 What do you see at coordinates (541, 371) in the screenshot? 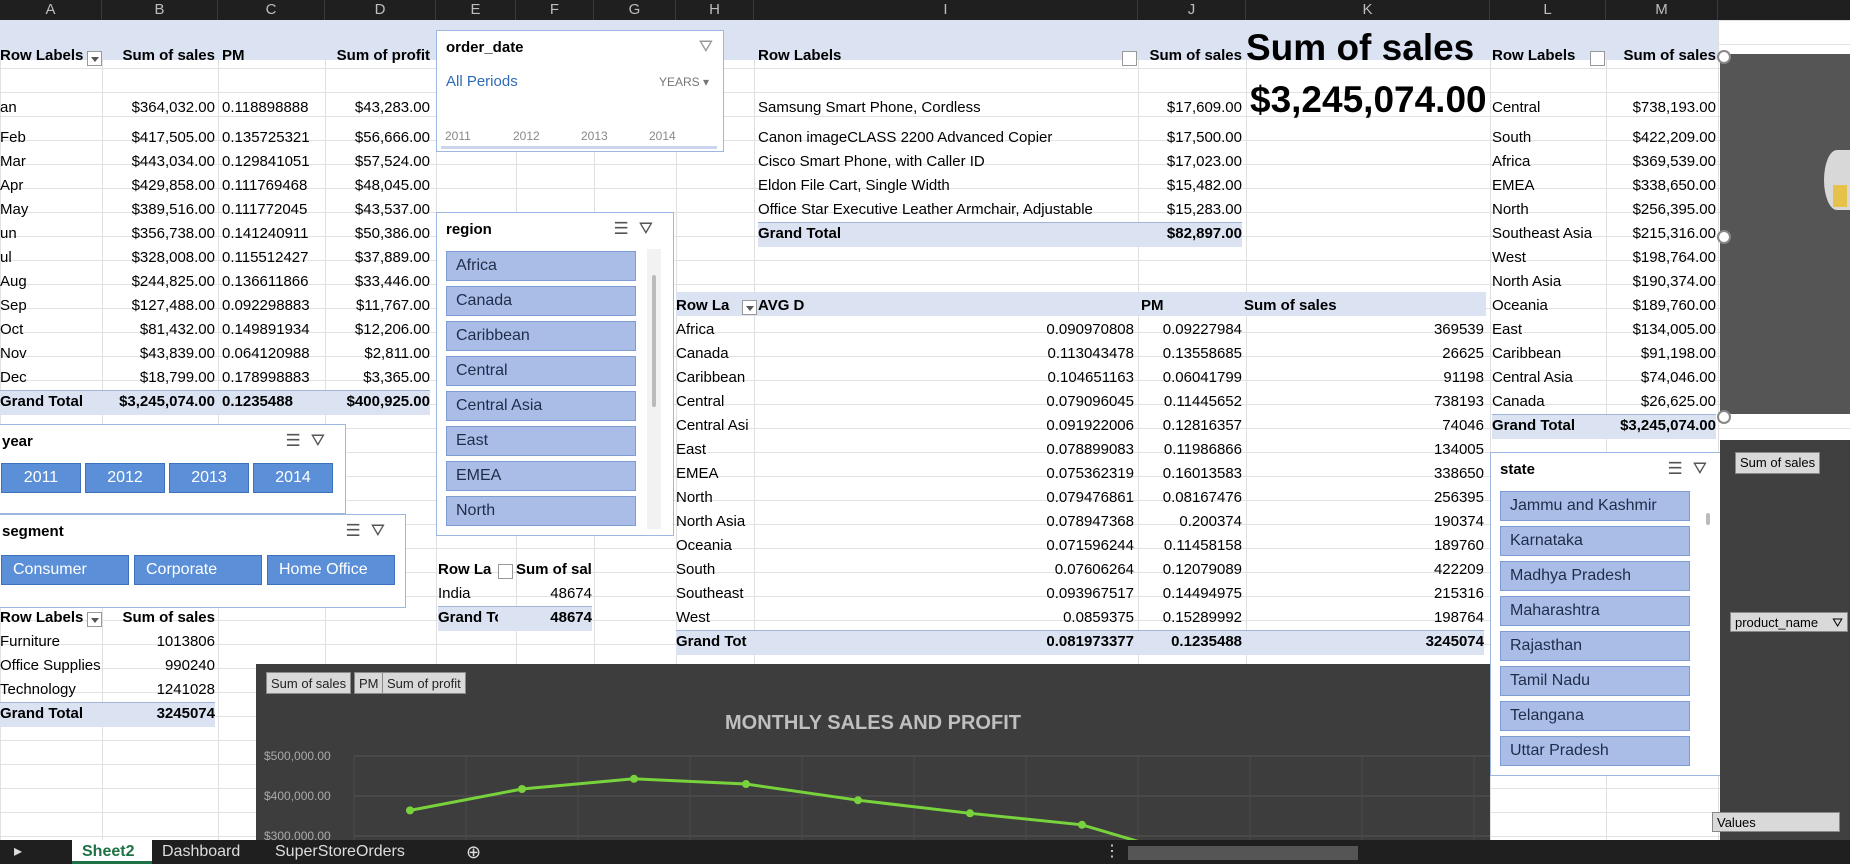
I see `region-button: Central` at bounding box center [541, 371].